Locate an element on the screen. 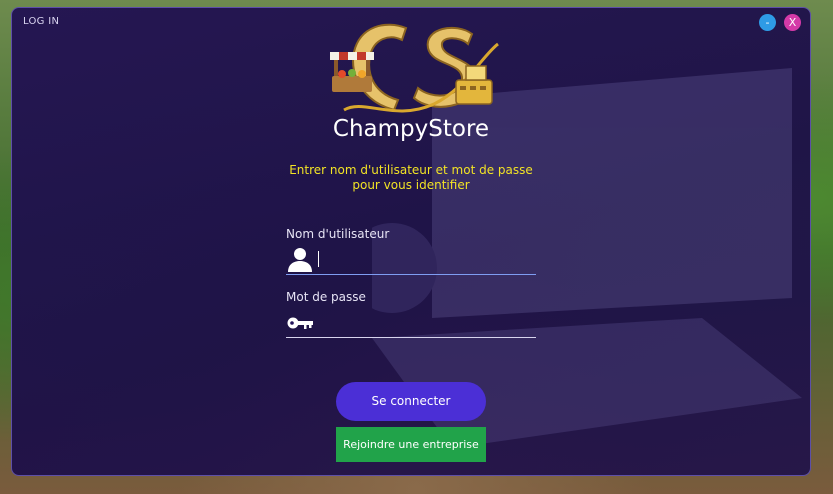 This screenshot has width=833, height=494. close-button: X is located at coordinates (792, 22).